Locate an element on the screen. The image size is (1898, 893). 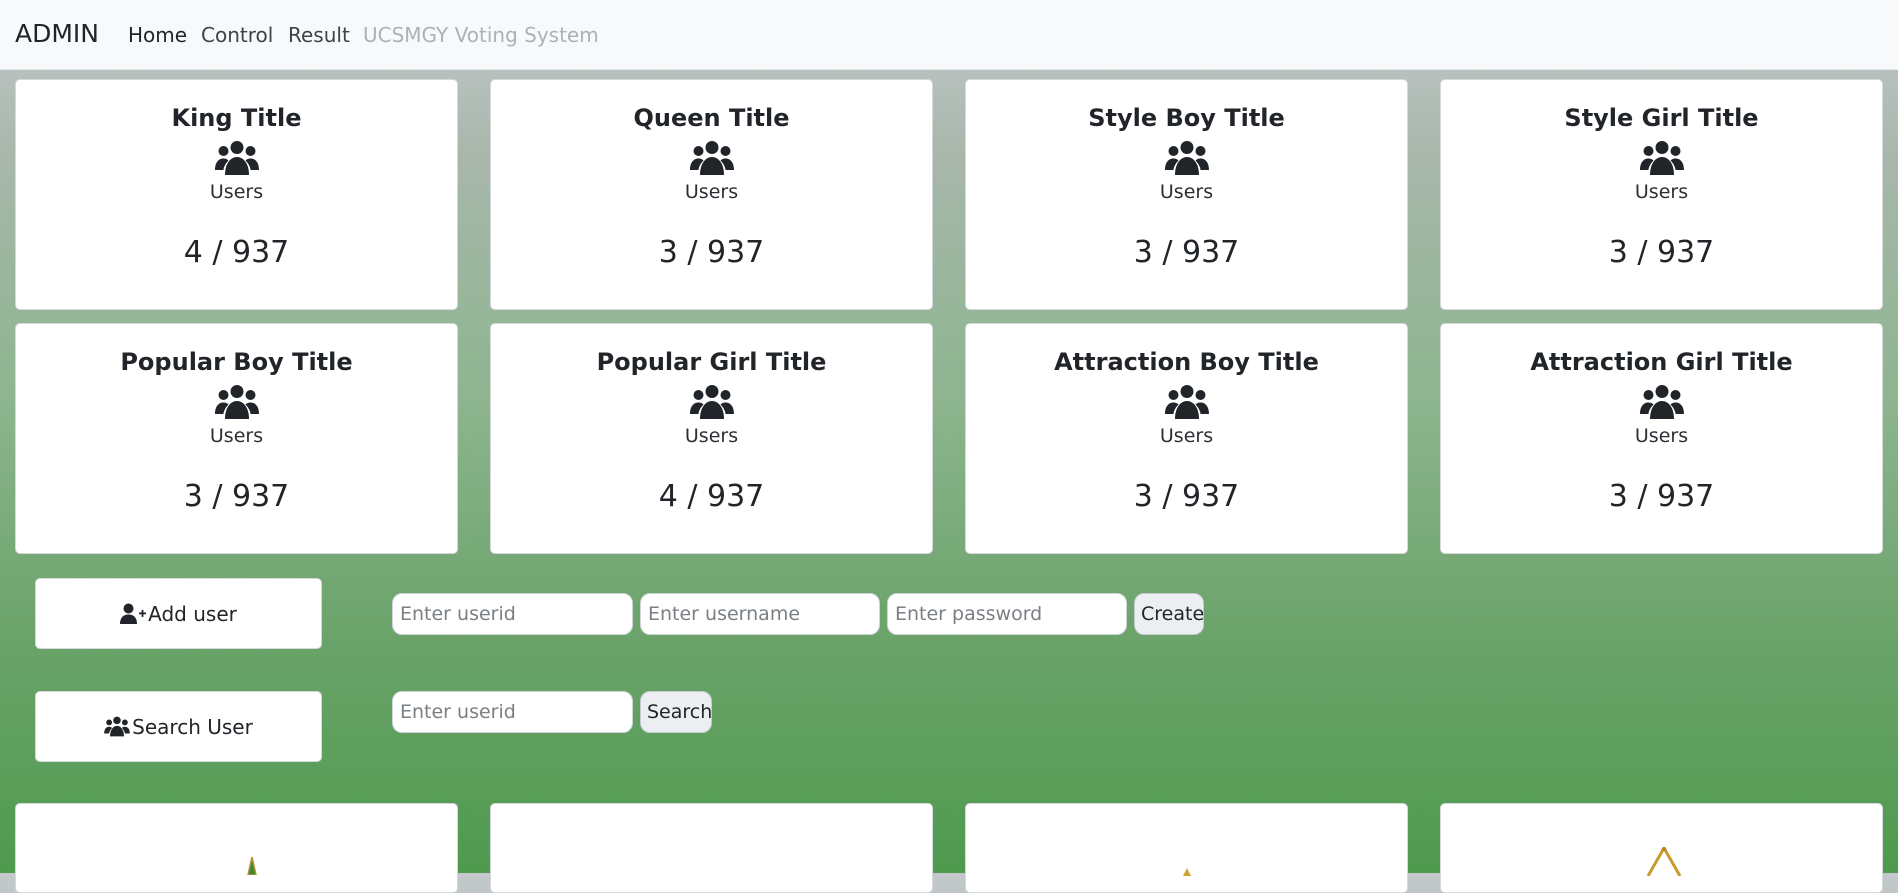
add-user-button: Add user is located at coordinates (178, 613).